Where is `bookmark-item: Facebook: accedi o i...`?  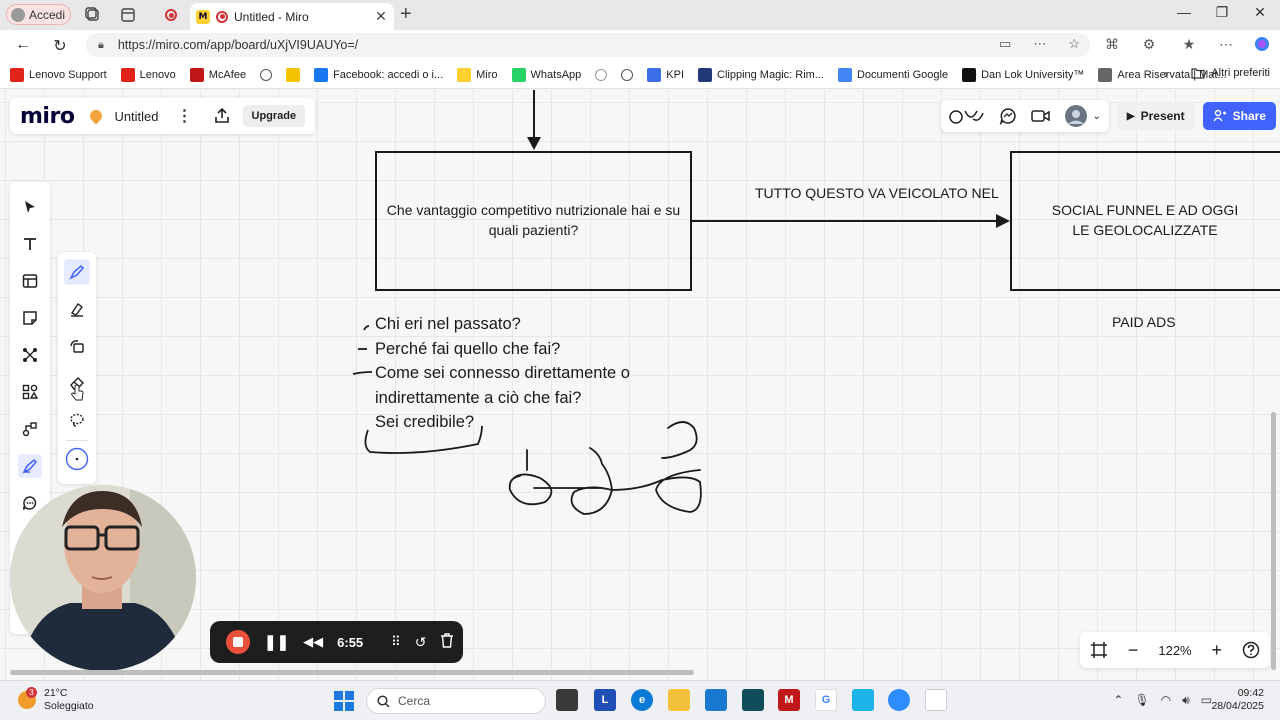
bookmark-item: Facebook: accedi o i... is located at coordinates (378, 74).